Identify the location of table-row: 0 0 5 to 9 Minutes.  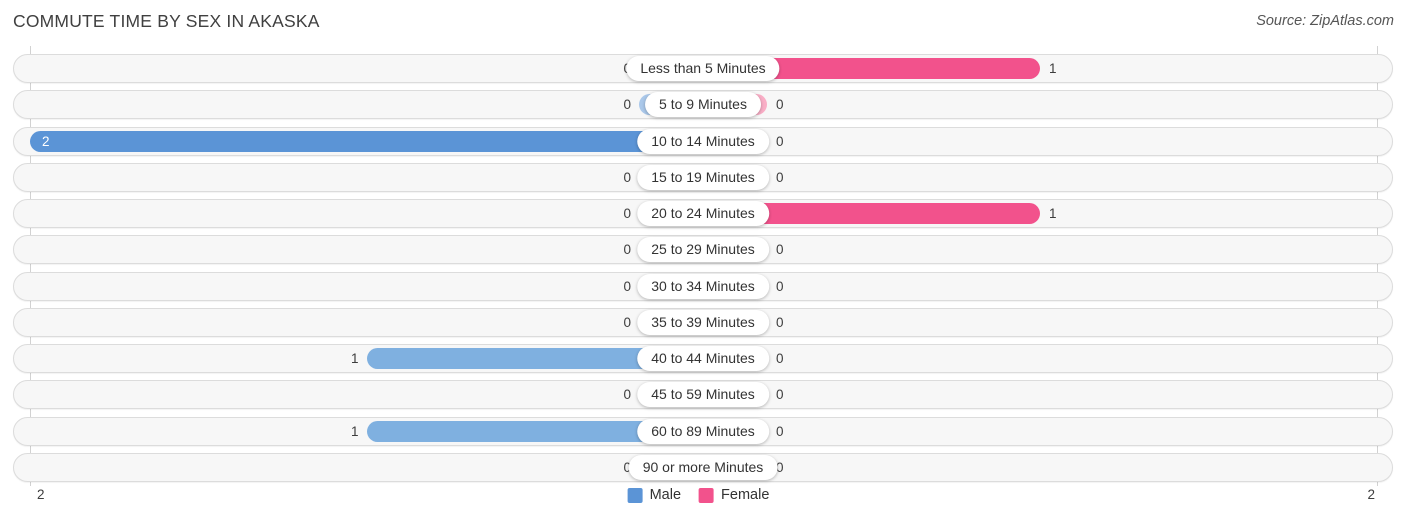
(703, 105).